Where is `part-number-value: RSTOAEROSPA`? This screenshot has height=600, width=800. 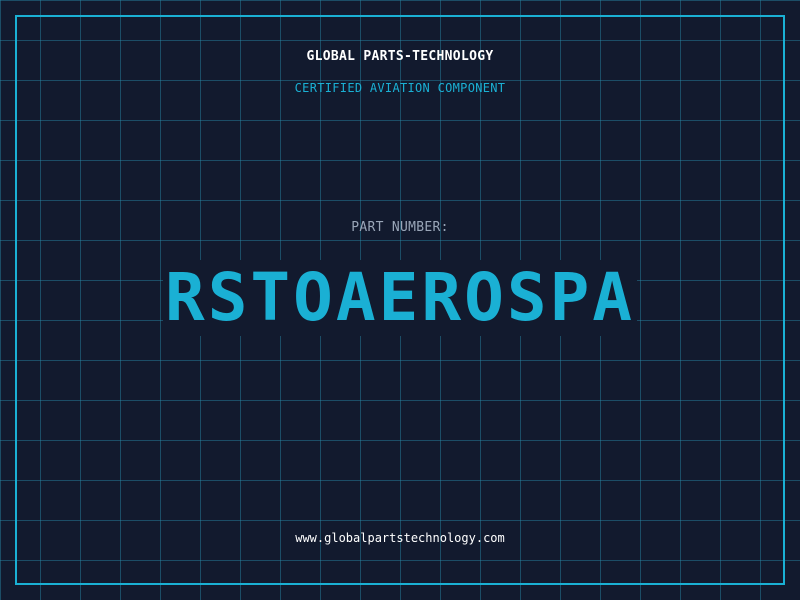 part-number-value: RSTOAEROSPA is located at coordinates (400, 297).